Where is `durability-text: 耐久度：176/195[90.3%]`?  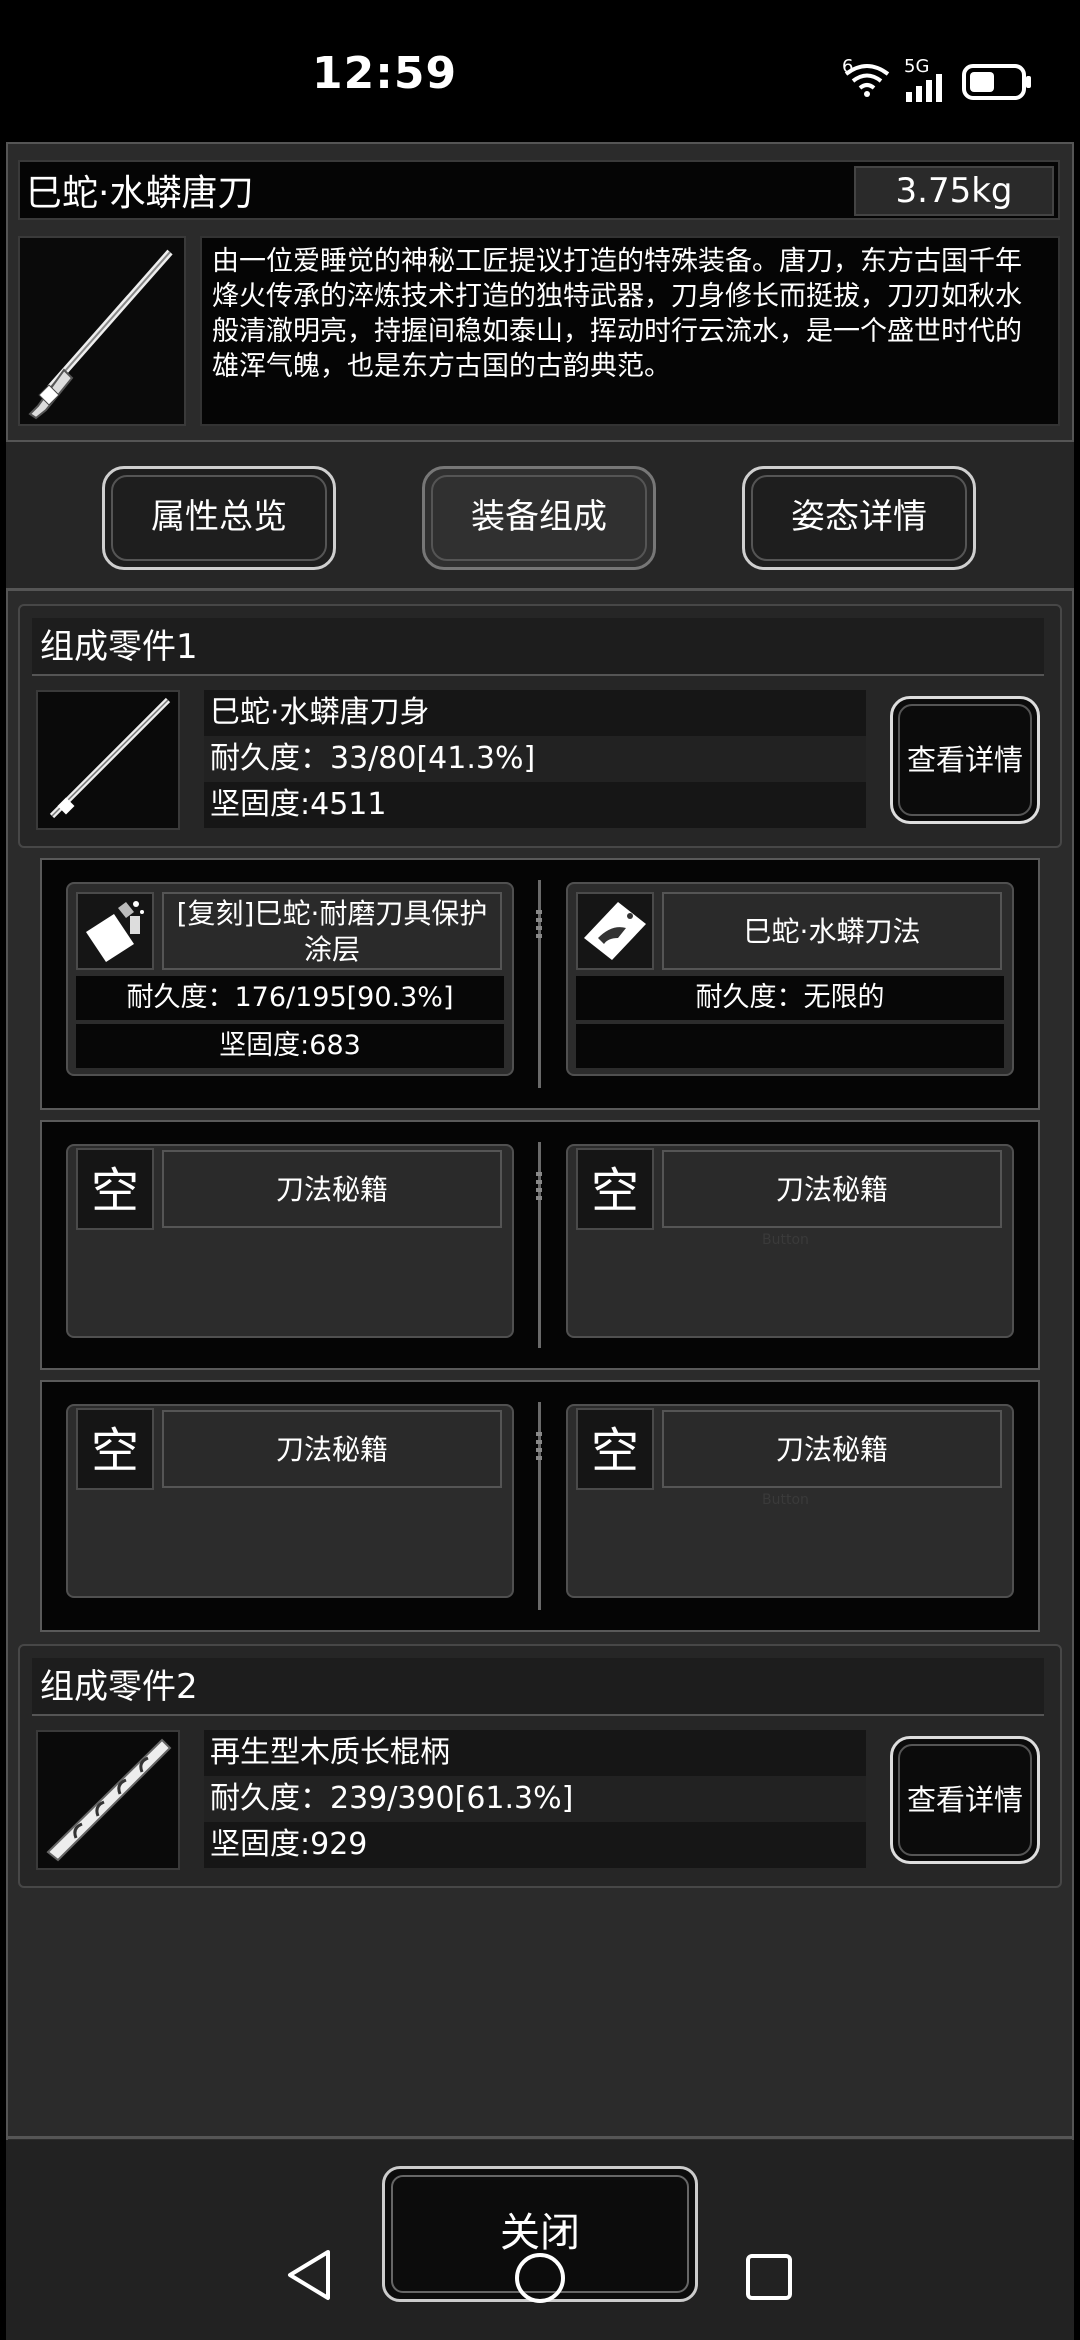
durability-text: 耐久度：176/195[90.3%] is located at coordinates (290, 998).